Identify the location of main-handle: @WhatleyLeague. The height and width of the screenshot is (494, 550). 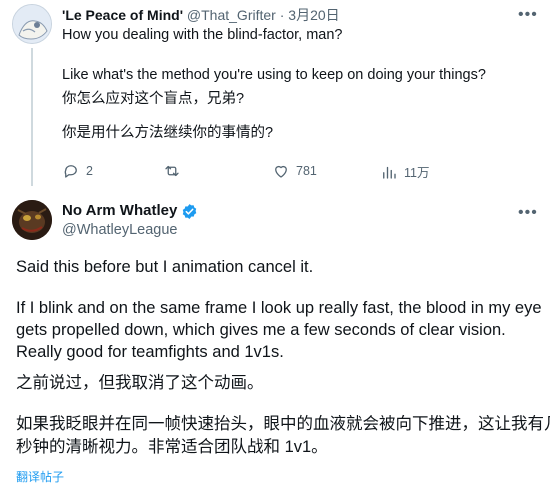
(119, 230).